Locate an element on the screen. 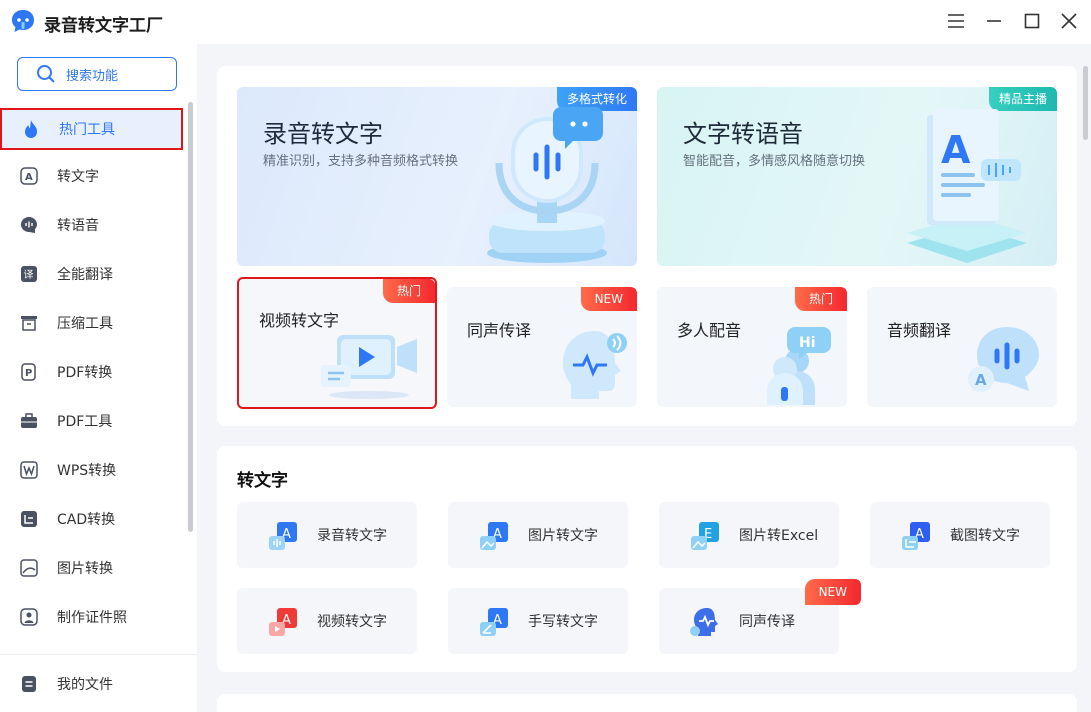  tool-label: 图片转Excel is located at coordinates (779, 536).